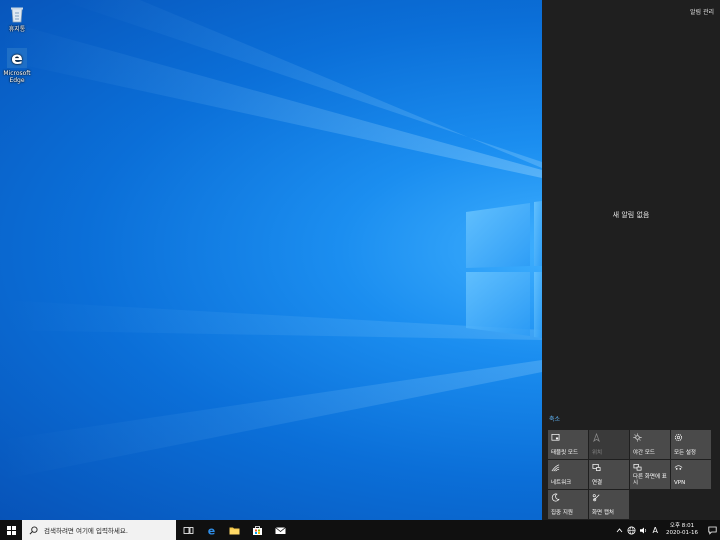 The width and height of the screenshot is (720, 540). I want to click on system-tray: A 오후 8:01 2020-01-16, so click(667, 530).